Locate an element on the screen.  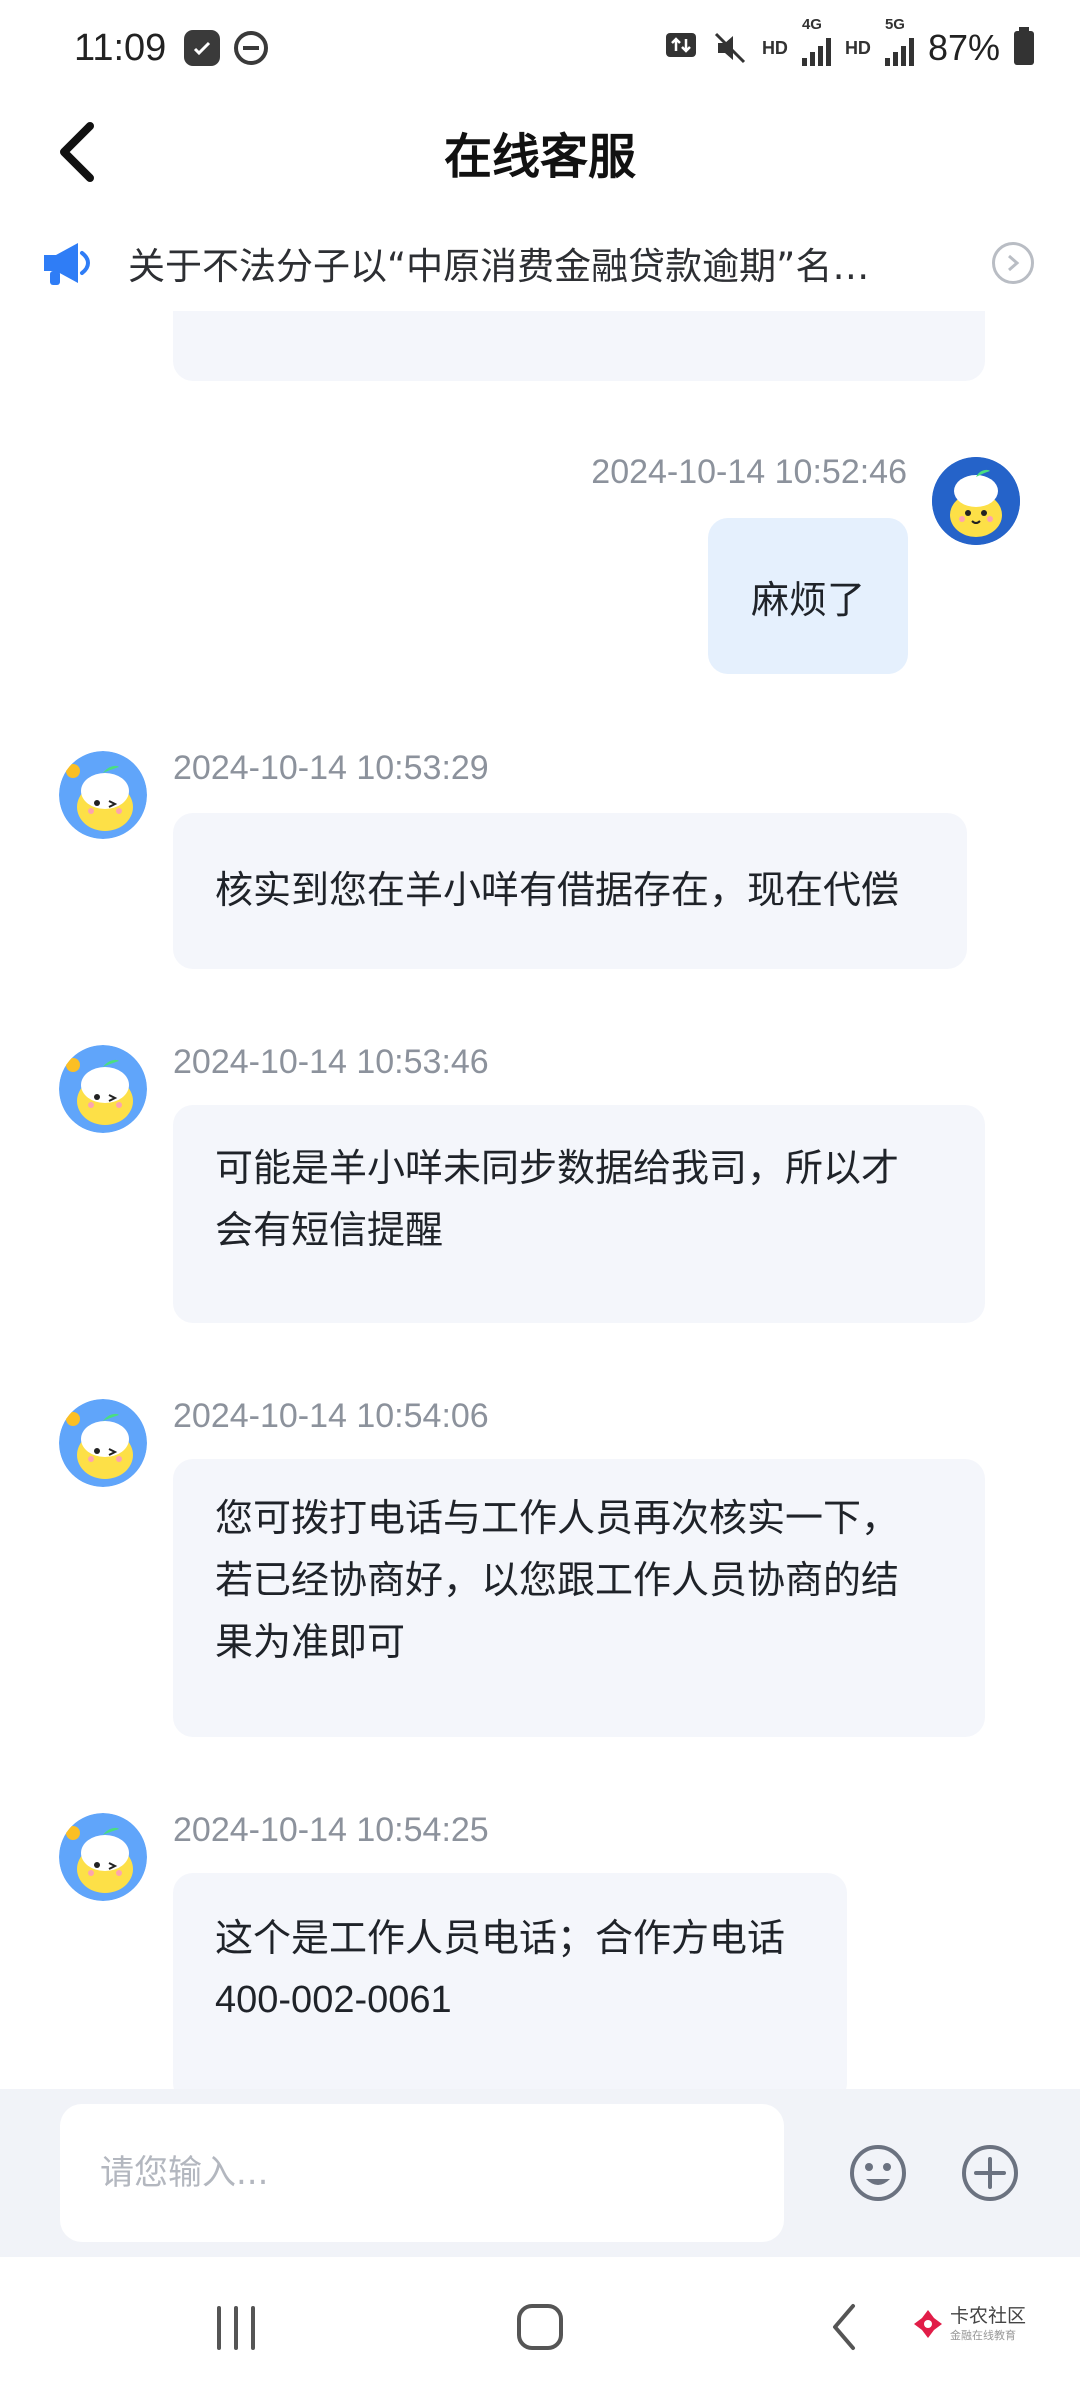
emoji-button is located at coordinates (878, 2173).